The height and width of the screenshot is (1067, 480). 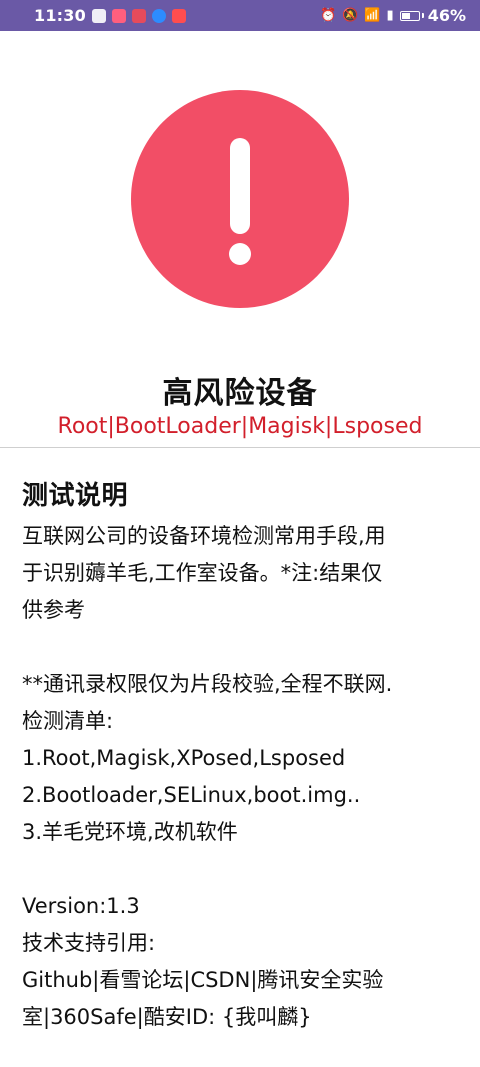 I want to click on battery-indicator: 46%, so click(x=432, y=15).